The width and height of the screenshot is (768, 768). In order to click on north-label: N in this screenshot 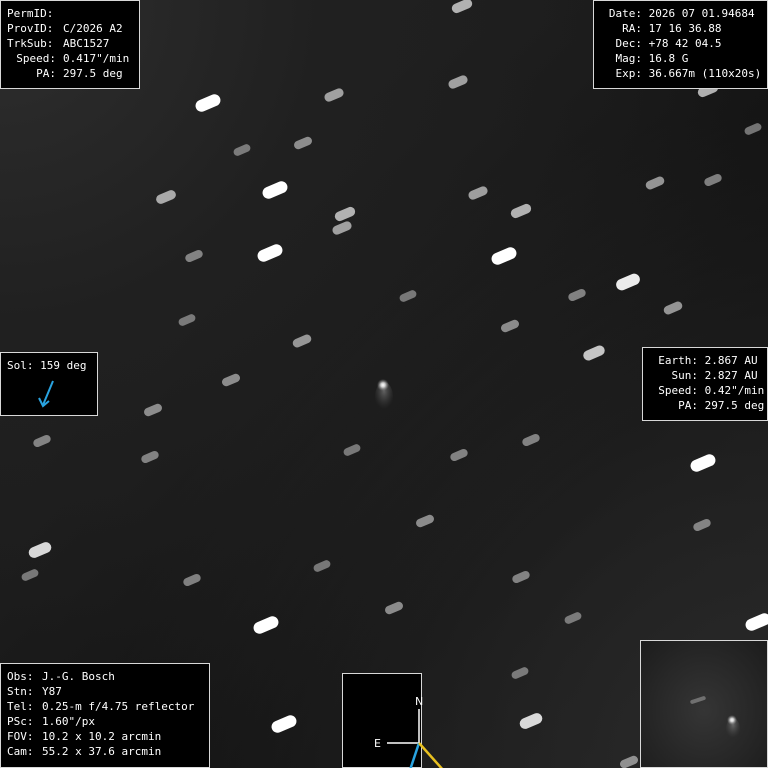, I will do `click(419, 701)`.